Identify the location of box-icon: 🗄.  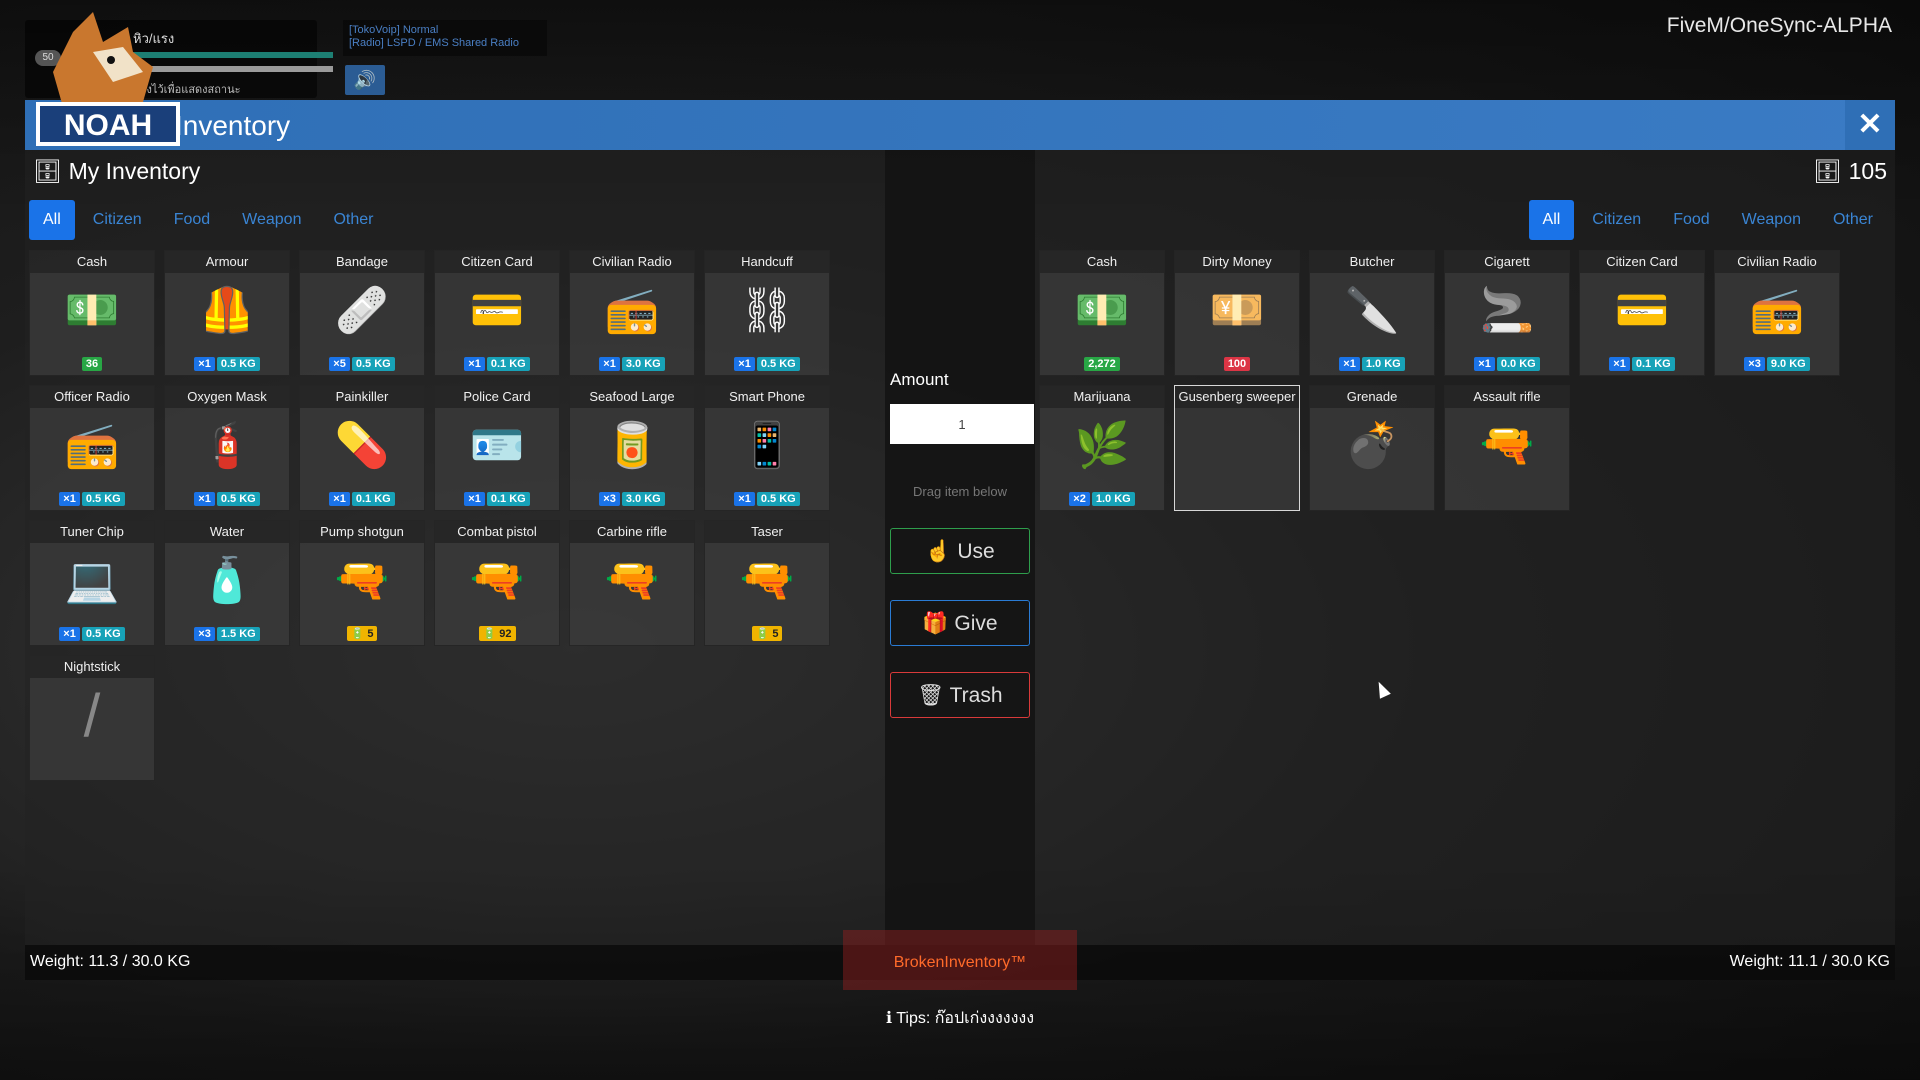
(48, 171).